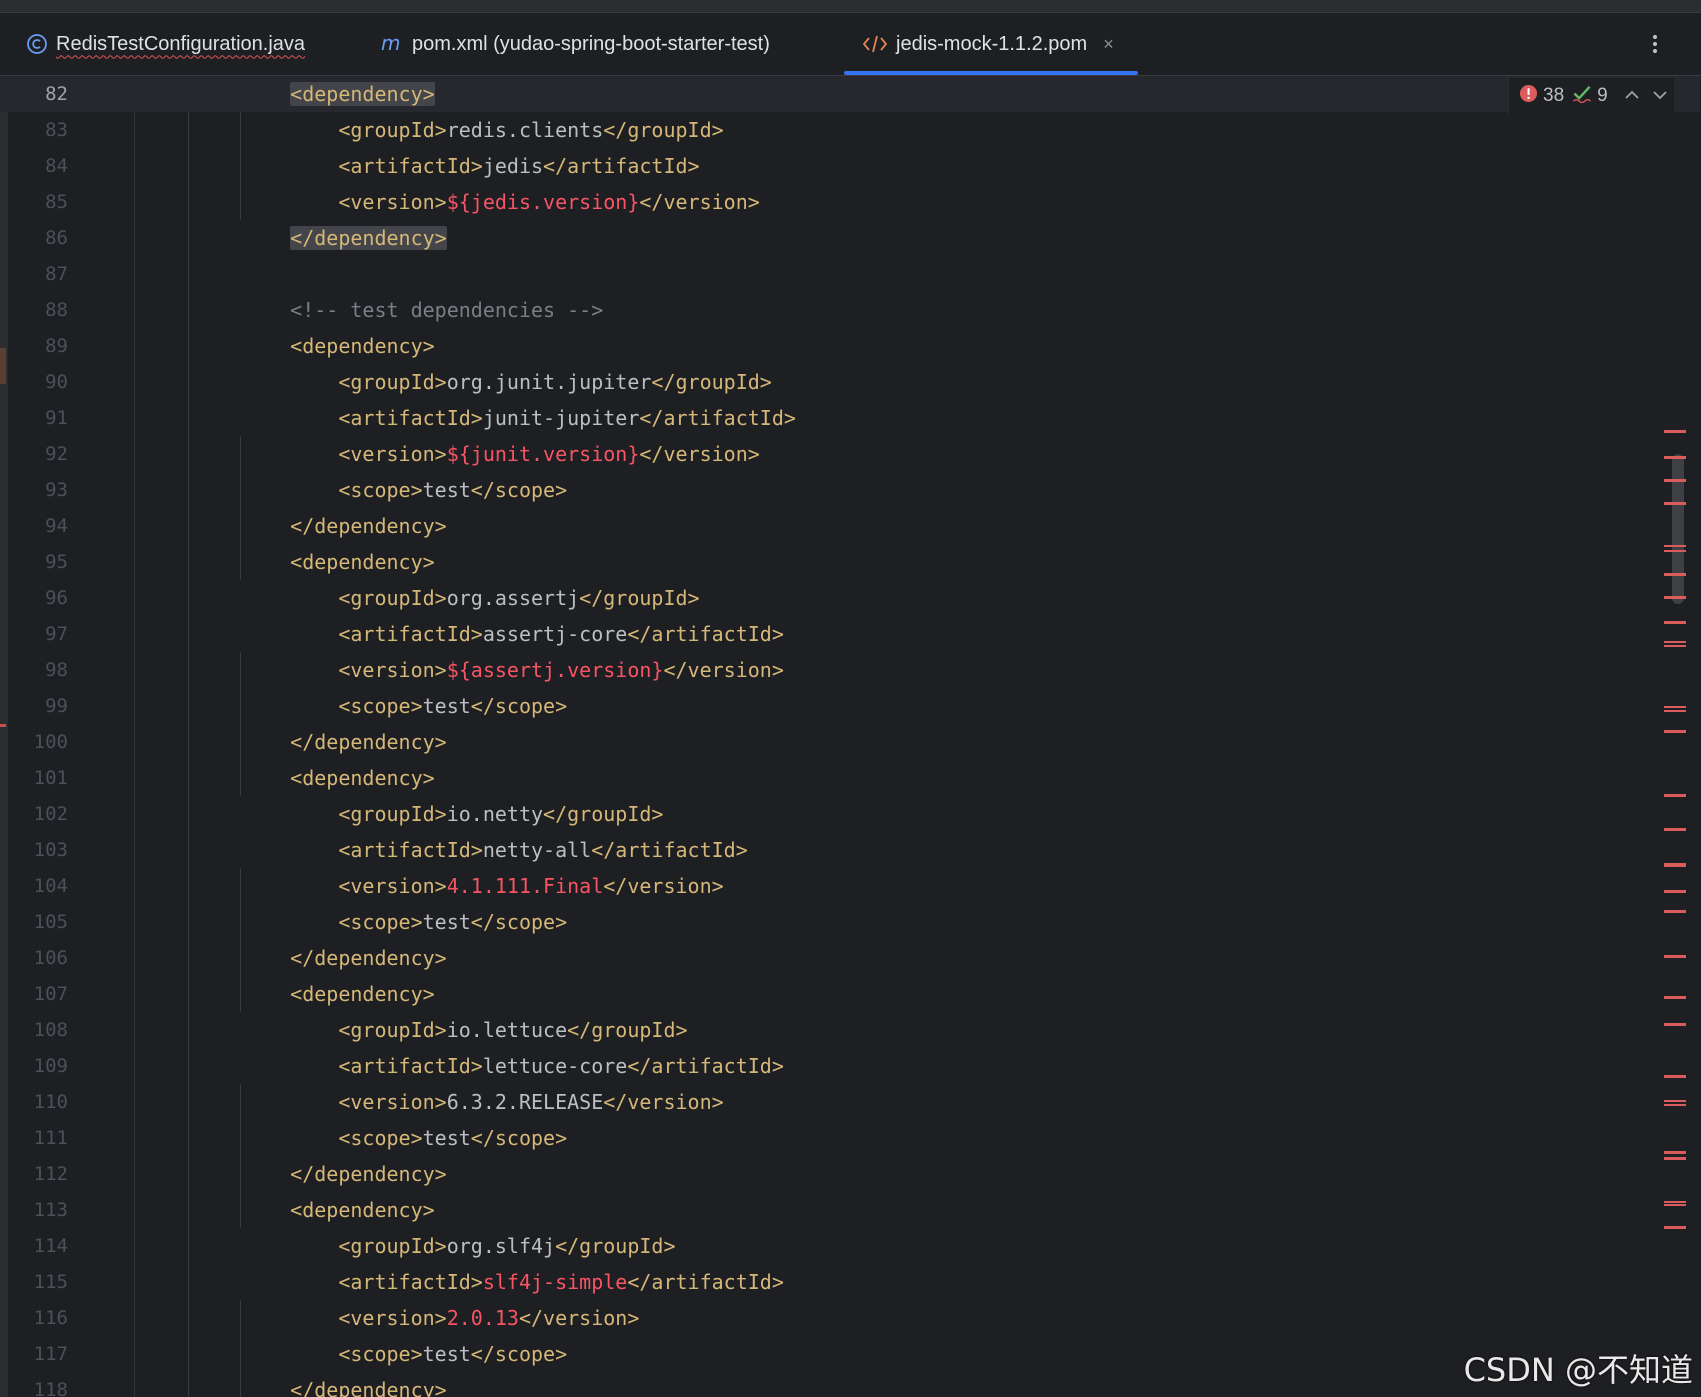  I want to click on code-line: 84 <artifactId>jedis</artifactId>, so click(850, 166).